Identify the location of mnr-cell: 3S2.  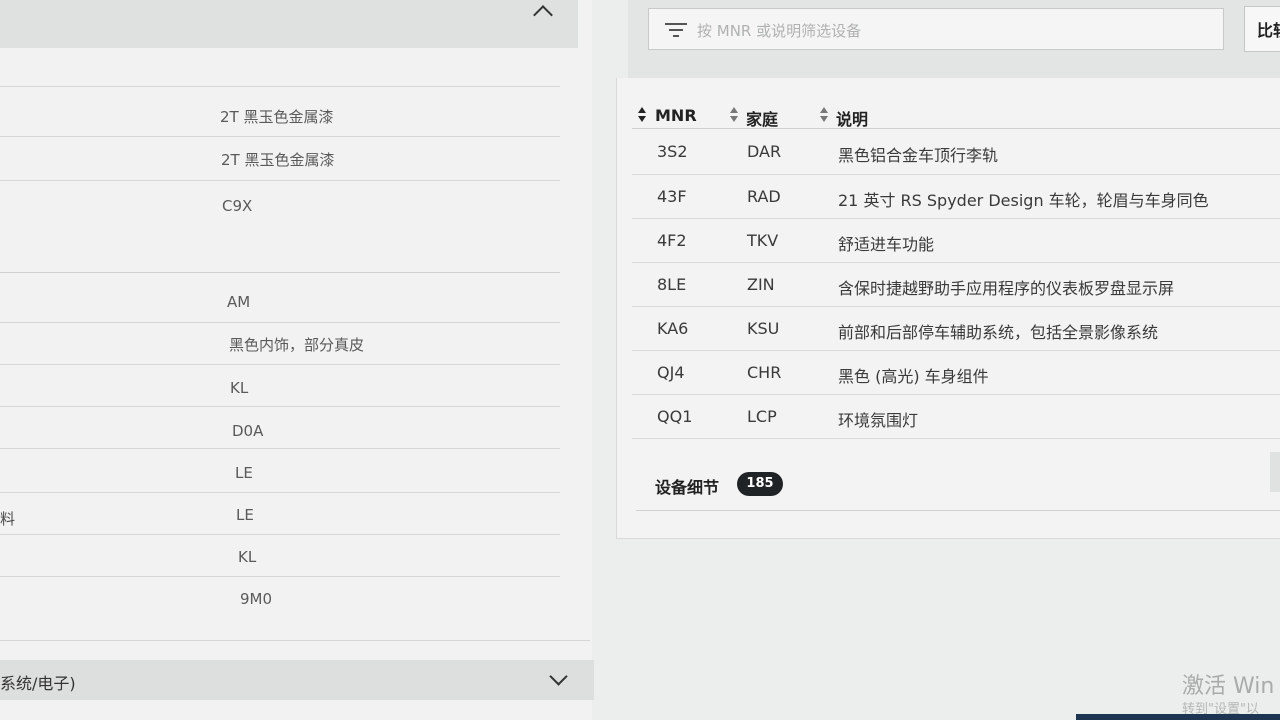
(672, 151).